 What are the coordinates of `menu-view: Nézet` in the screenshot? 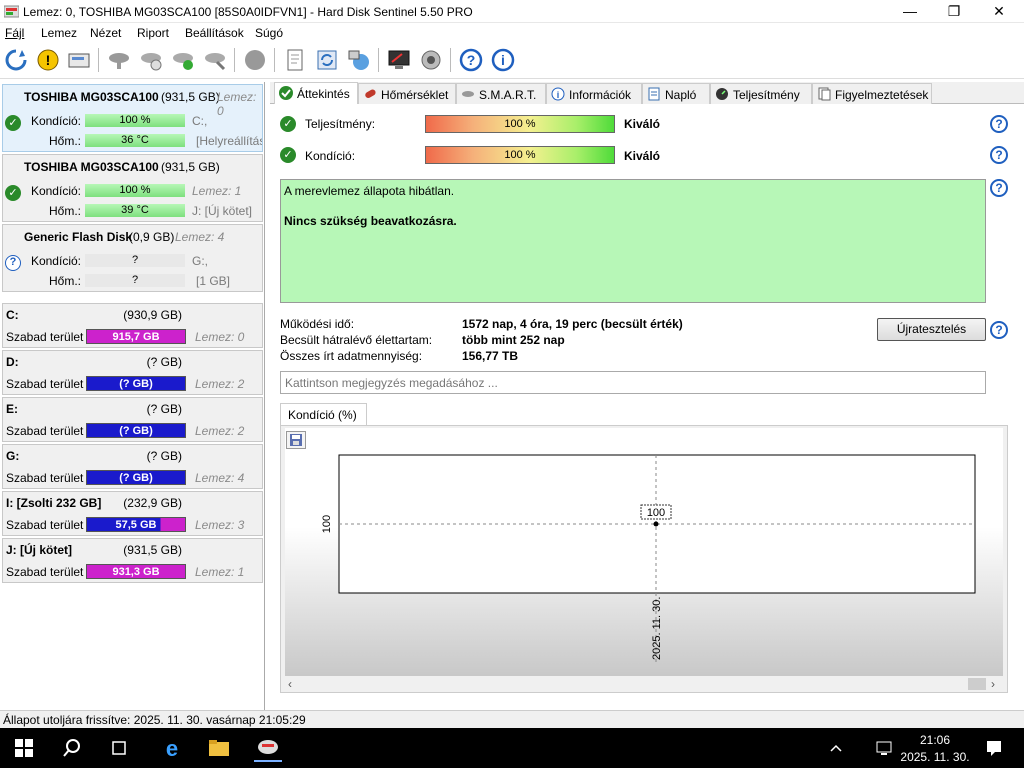 It's located at (105, 33).